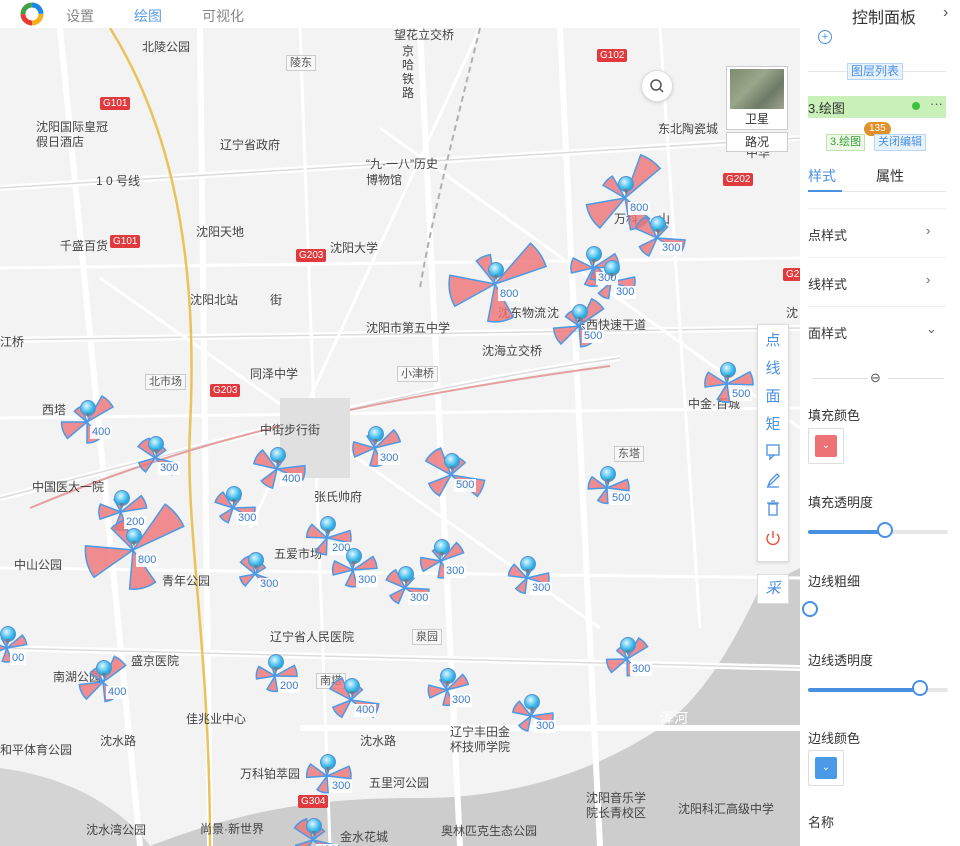 This screenshot has width=960, height=846. What do you see at coordinates (773, 589) in the screenshot?
I see `capture-button: 采` at bounding box center [773, 589].